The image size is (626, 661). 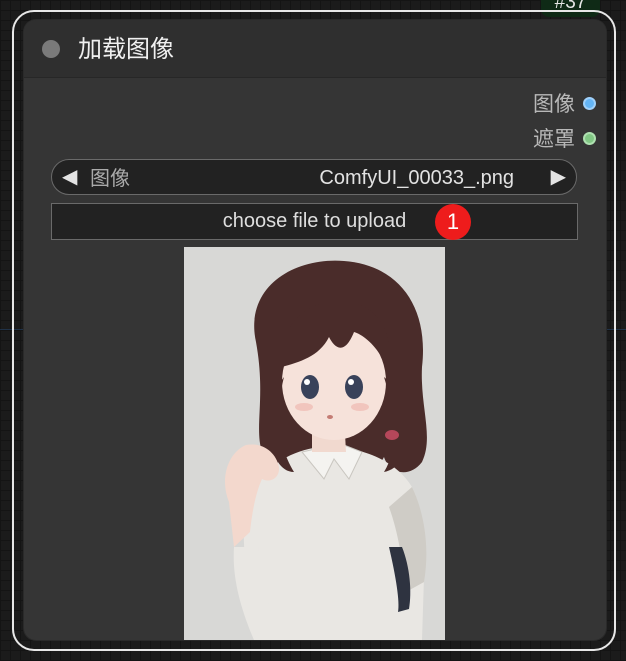 What do you see at coordinates (314, 177) in the screenshot?
I see `image-combo-widget: ◀ 图像 ComfyUI_00033_.png ▶` at bounding box center [314, 177].